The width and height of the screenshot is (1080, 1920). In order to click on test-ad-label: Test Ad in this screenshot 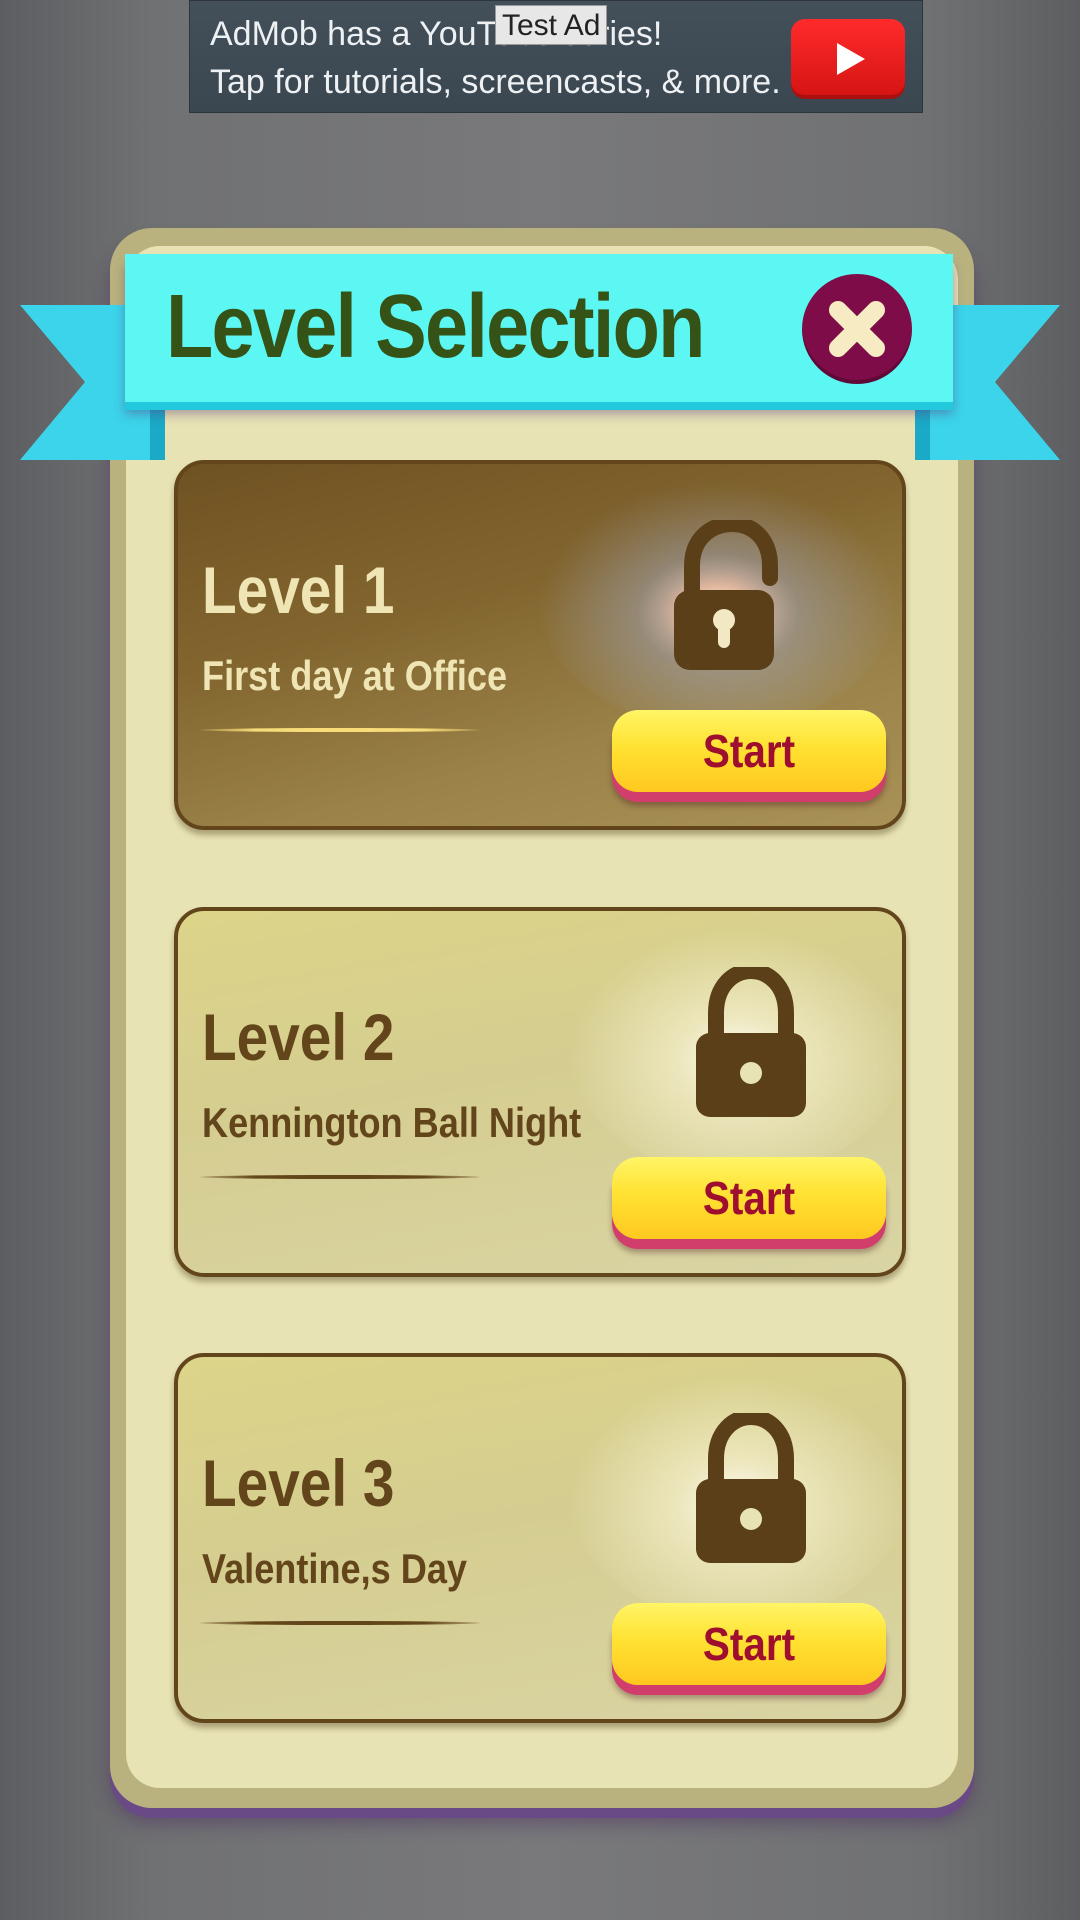, I will do `click(551, 25)`.